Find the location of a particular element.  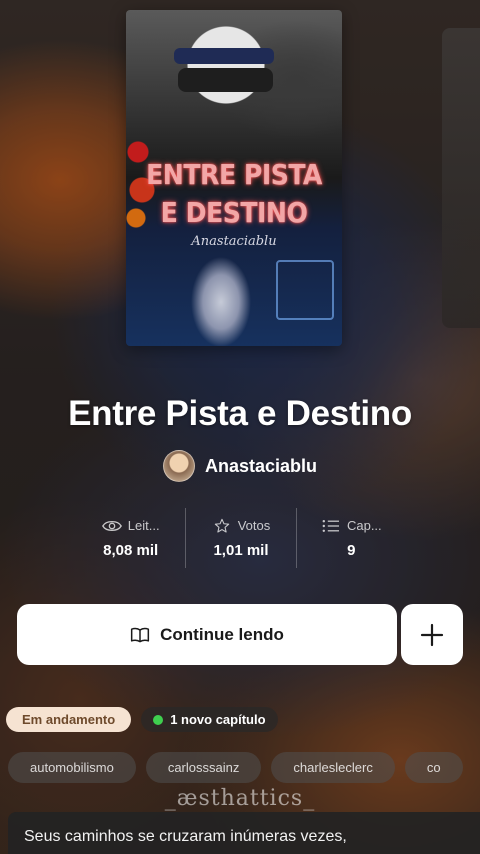

stat-chapters-value: 9 is located at coordinates (351, 550).